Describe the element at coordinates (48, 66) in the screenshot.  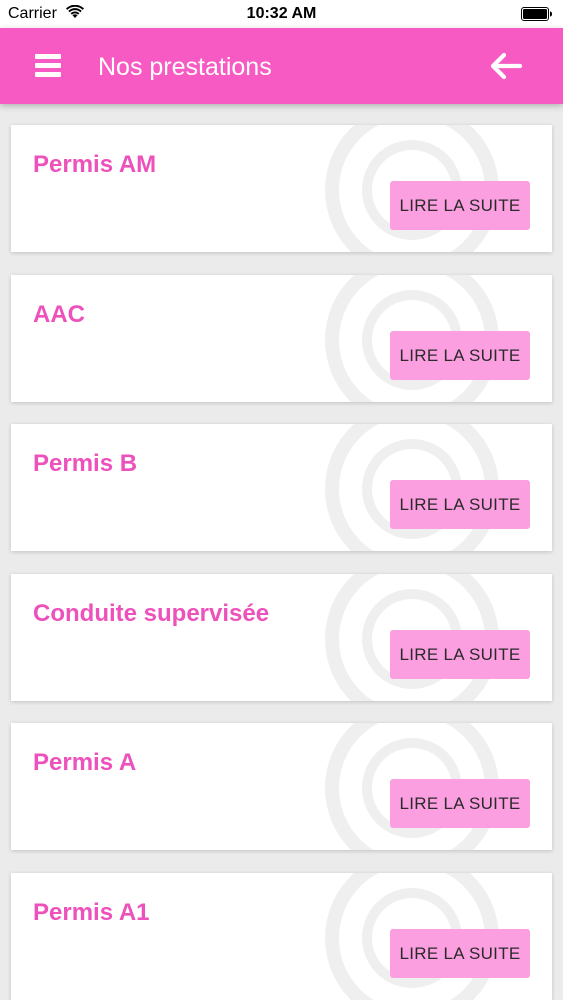
I see `hamburger-menu-icon` at that location.